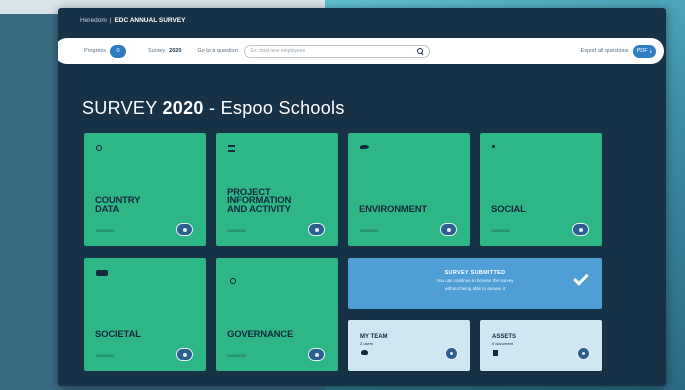 This screenshot has height=390, width=685. I want to click on search-placeholder: Ex: total new employees, so click(277, 51).